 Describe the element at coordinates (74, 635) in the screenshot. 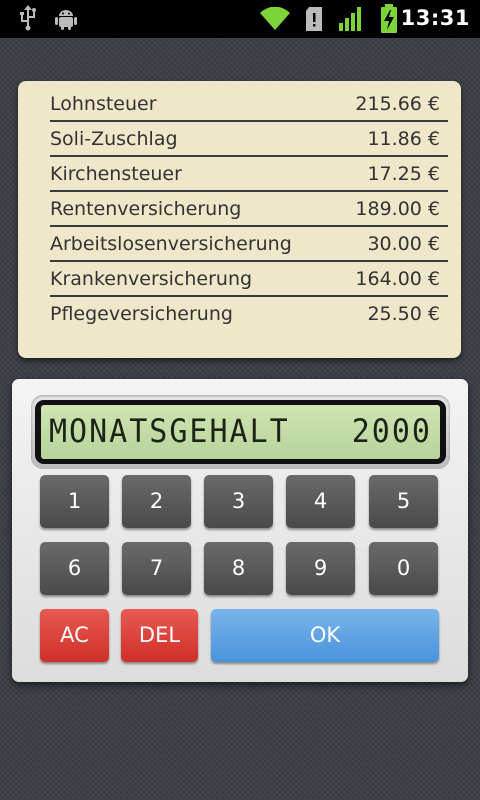

I see `ac-button: AC` at that location.